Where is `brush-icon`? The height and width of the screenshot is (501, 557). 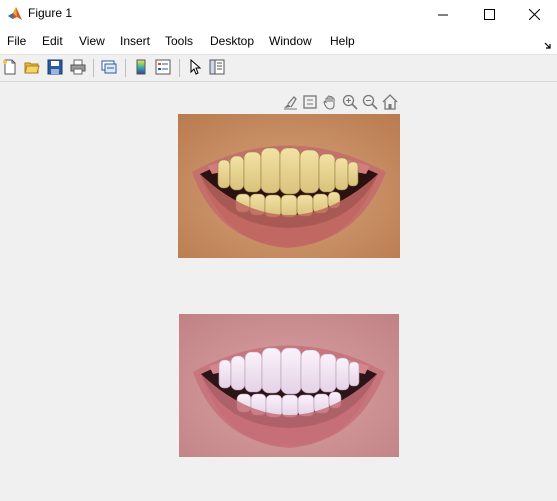
brush-icon is located at coordinates (290, 103).